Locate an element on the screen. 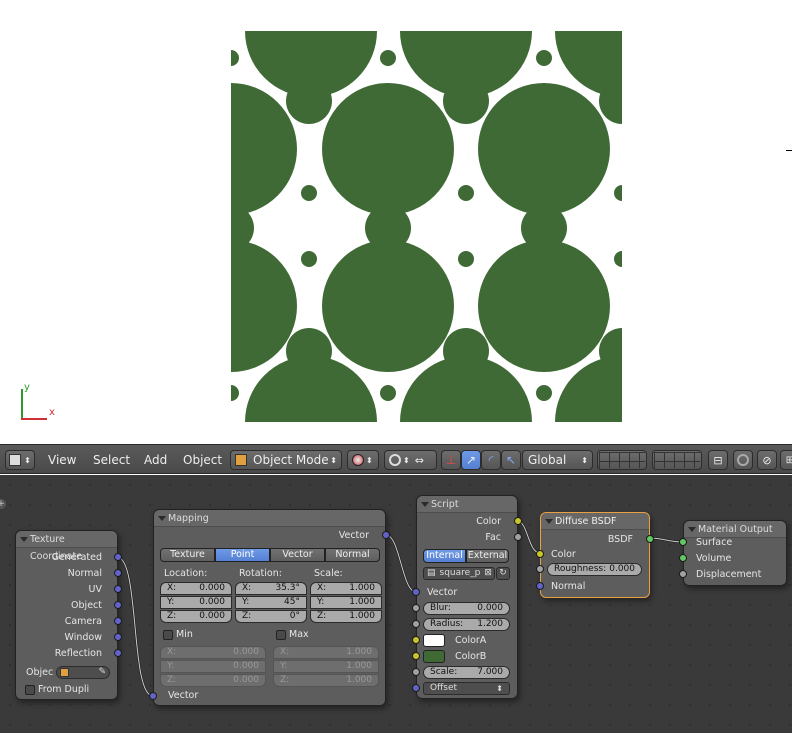 This screenshot has height=733, width=792. blur-value: 0.000 is located at coordinates (490, 608).